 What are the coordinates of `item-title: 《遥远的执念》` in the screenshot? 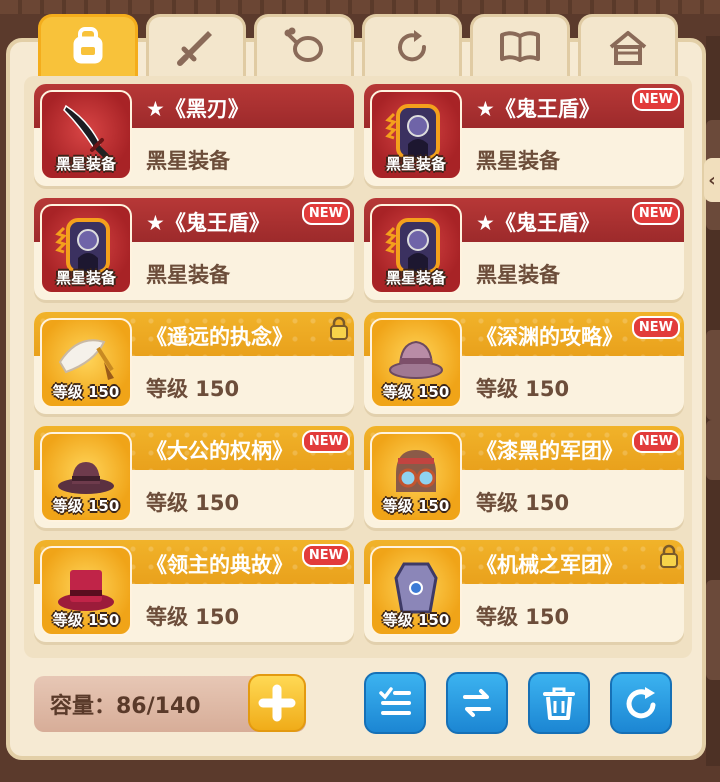 It's located at (219, 337).